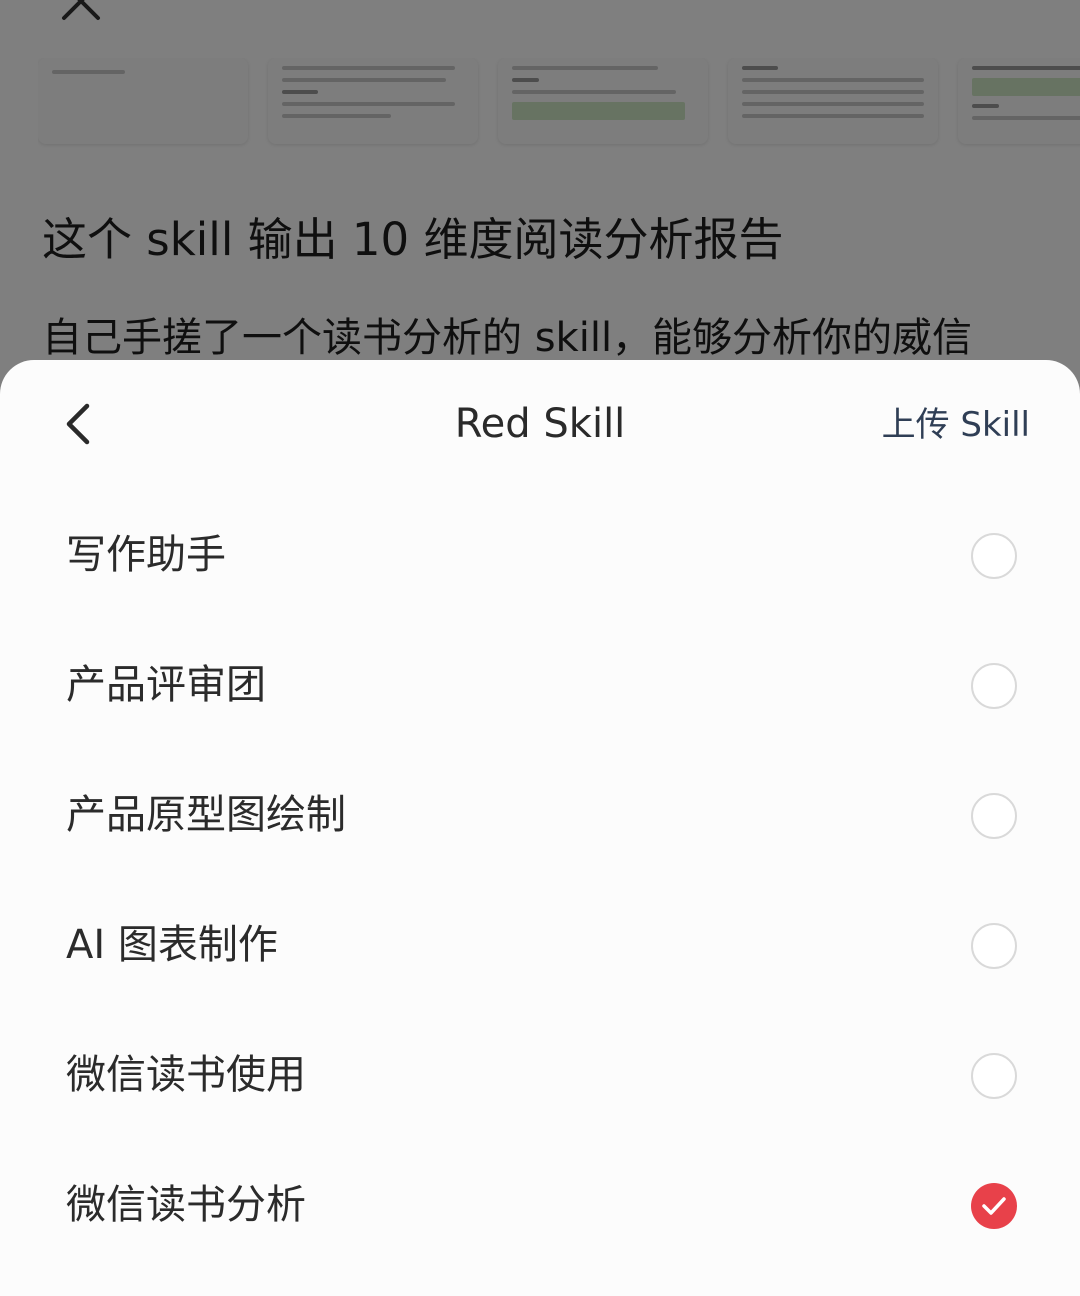  I want to click on upload-skill-button: 上传 Skill, so click(956, 425).